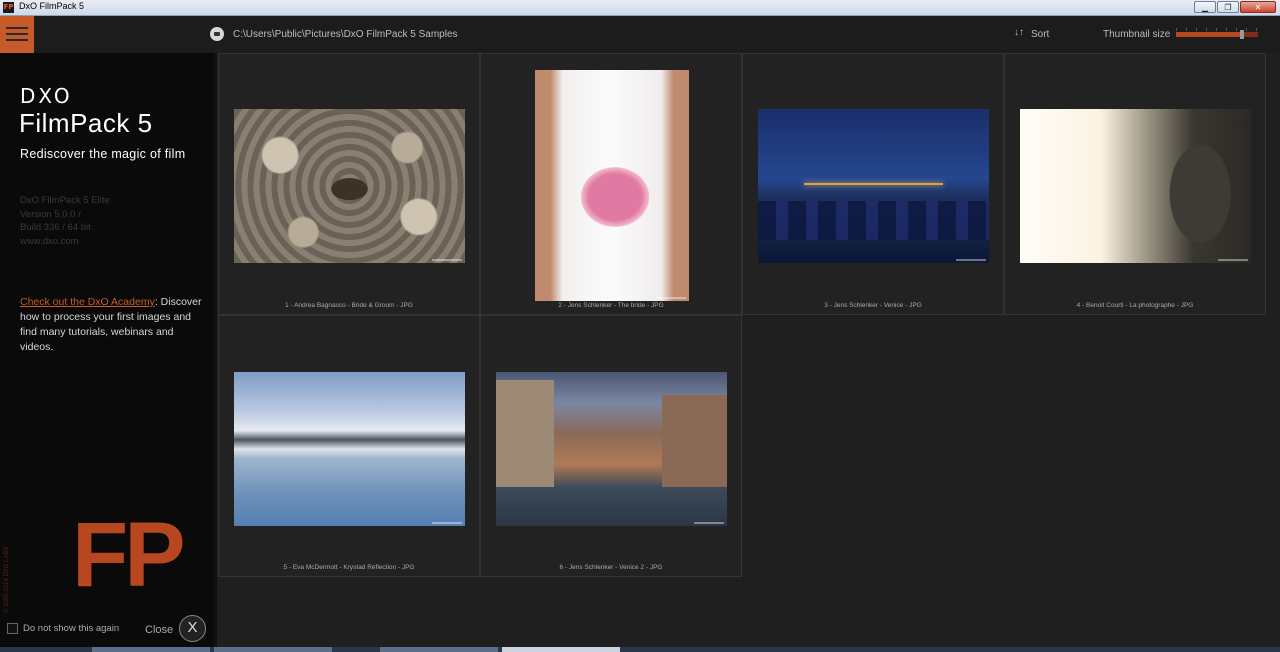 Image resolution: width=1280 pixels, height=652 pixels. Describe the element at coordinates (17, 28) in the screenshot. I see `hamburger-icon` at that location.